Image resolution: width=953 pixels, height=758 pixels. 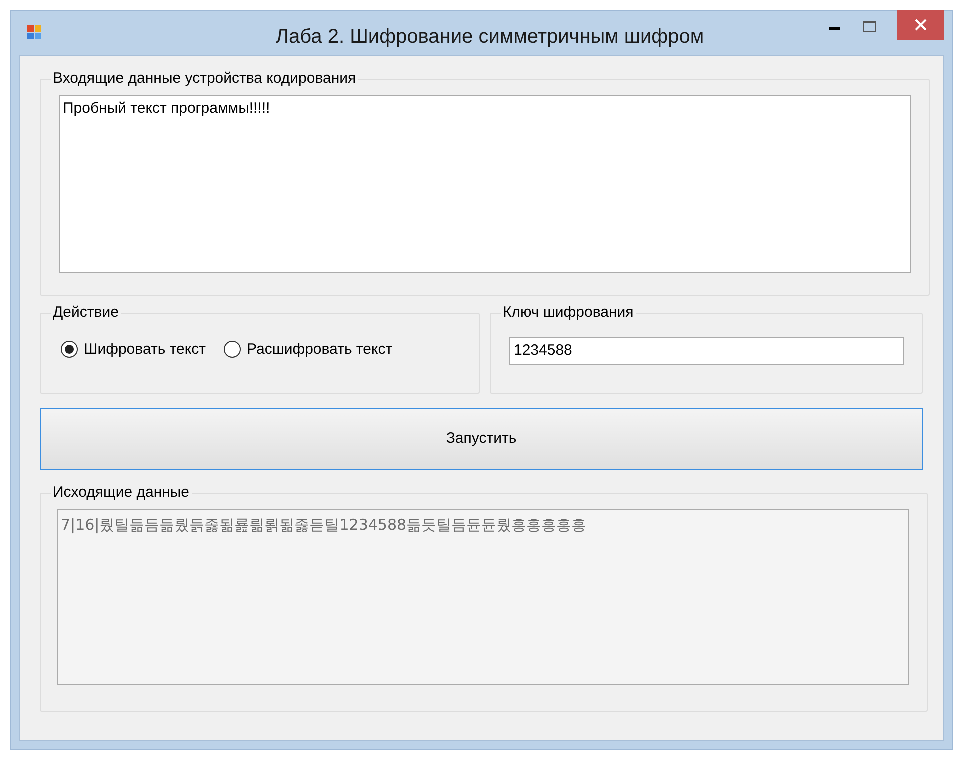 I want to click on close-button, so click(x=920, y=25).